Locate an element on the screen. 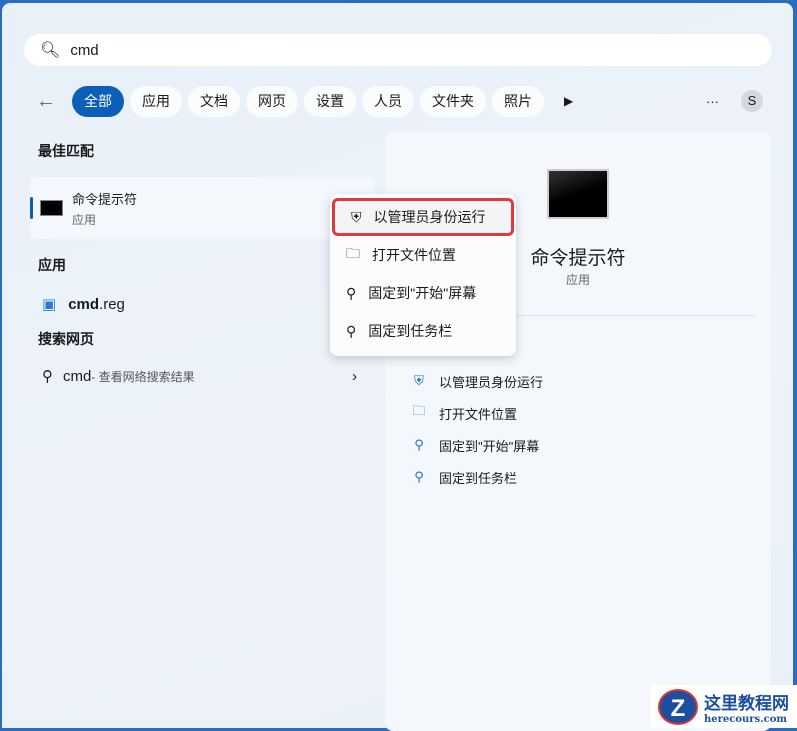  cmd-large-icon is located at coordinates (578, 194).